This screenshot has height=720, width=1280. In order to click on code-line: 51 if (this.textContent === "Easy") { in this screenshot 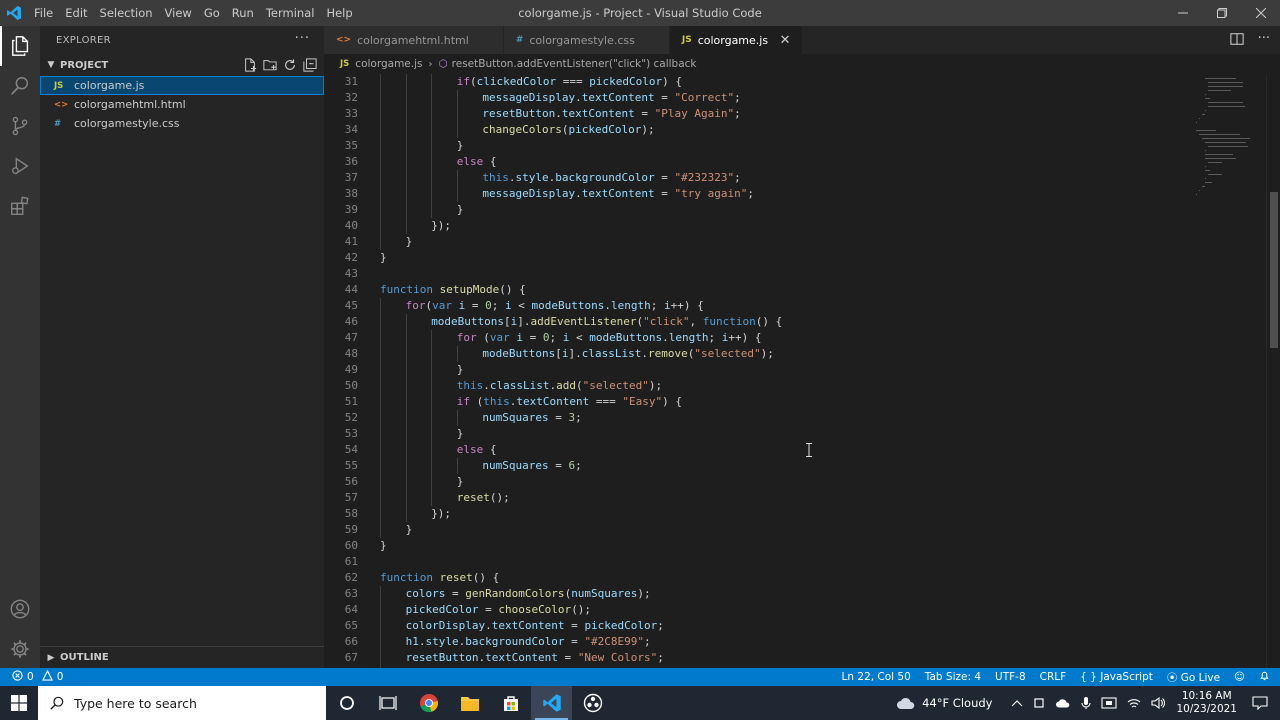, I will do `click(759, 402)`.